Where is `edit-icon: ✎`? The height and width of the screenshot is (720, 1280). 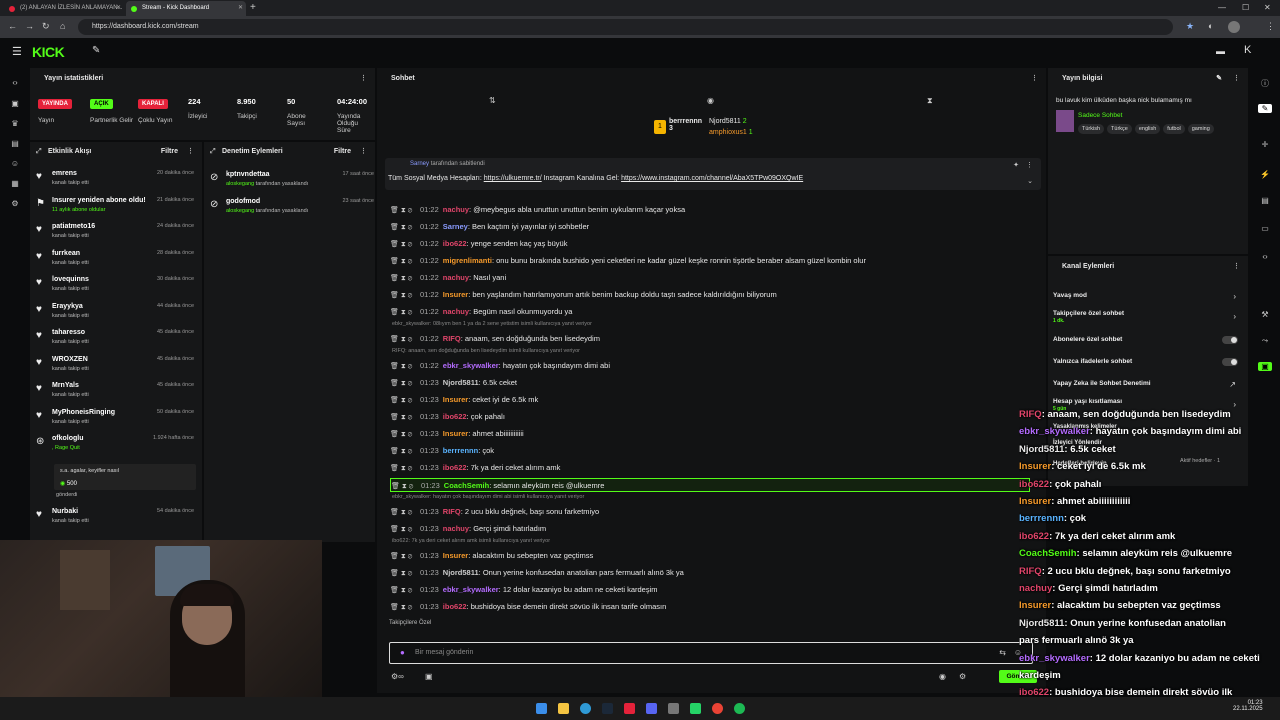 edit-icon: ✎ is located at coordinates (1265, 108).